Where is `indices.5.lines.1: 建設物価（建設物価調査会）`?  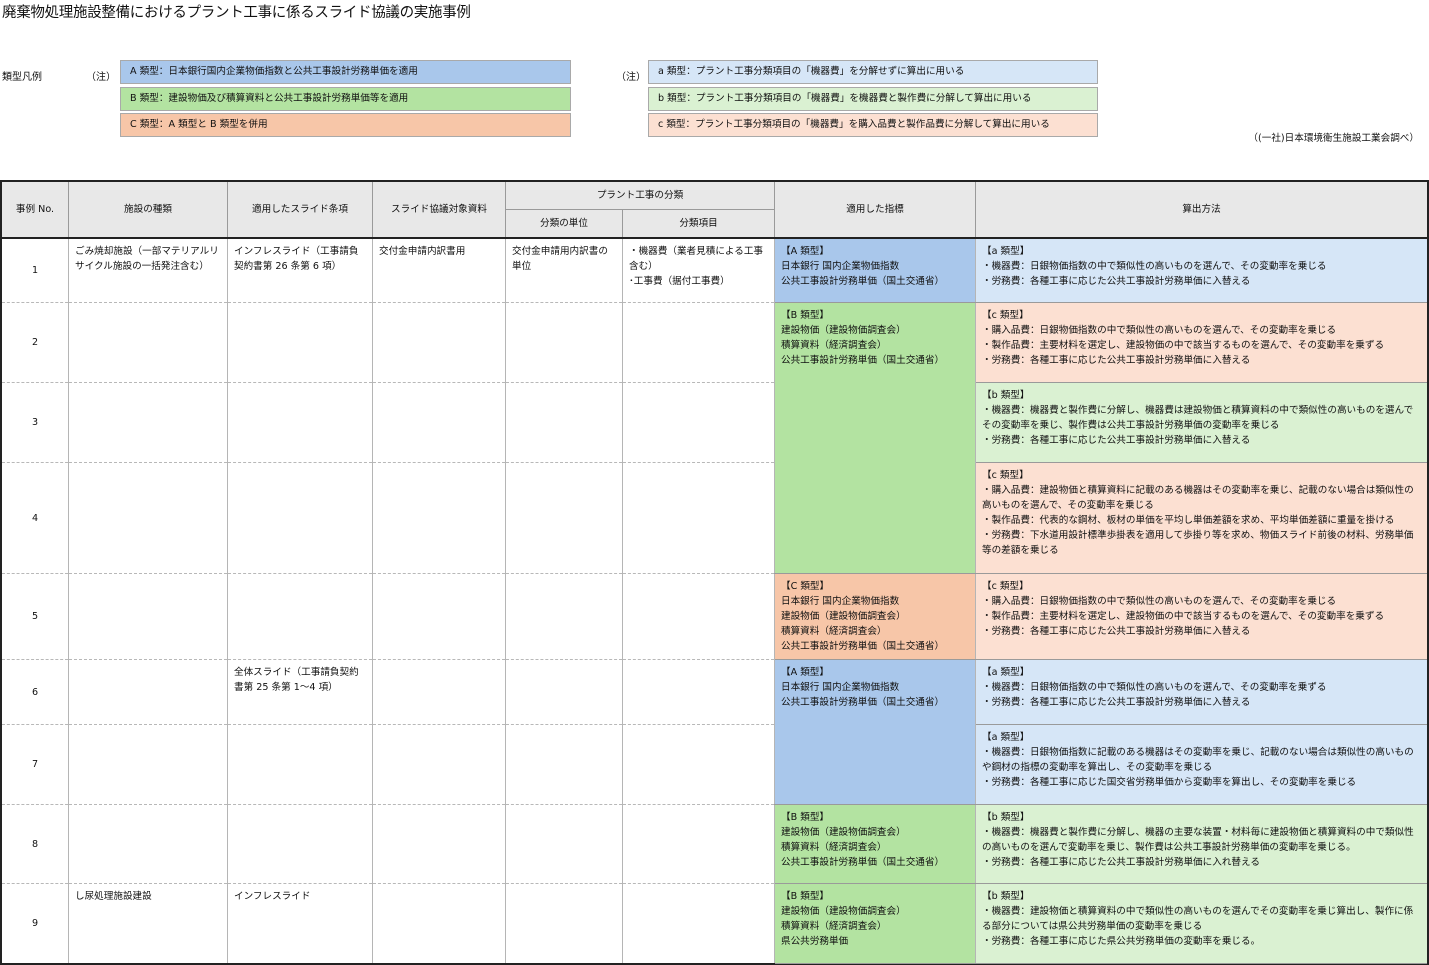
indices.5.lines.1: 建設物価（建設物価調査会） is located at coordinates (843, 911).